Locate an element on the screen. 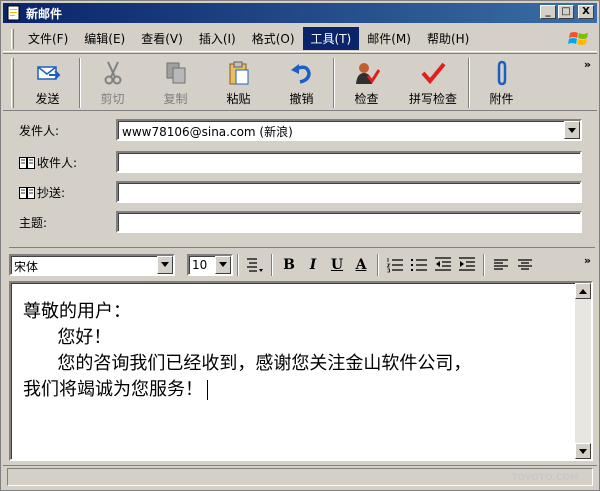 This screenshot has height=491, width=600. size-dropdown-button is located at coordinates (223, 264).